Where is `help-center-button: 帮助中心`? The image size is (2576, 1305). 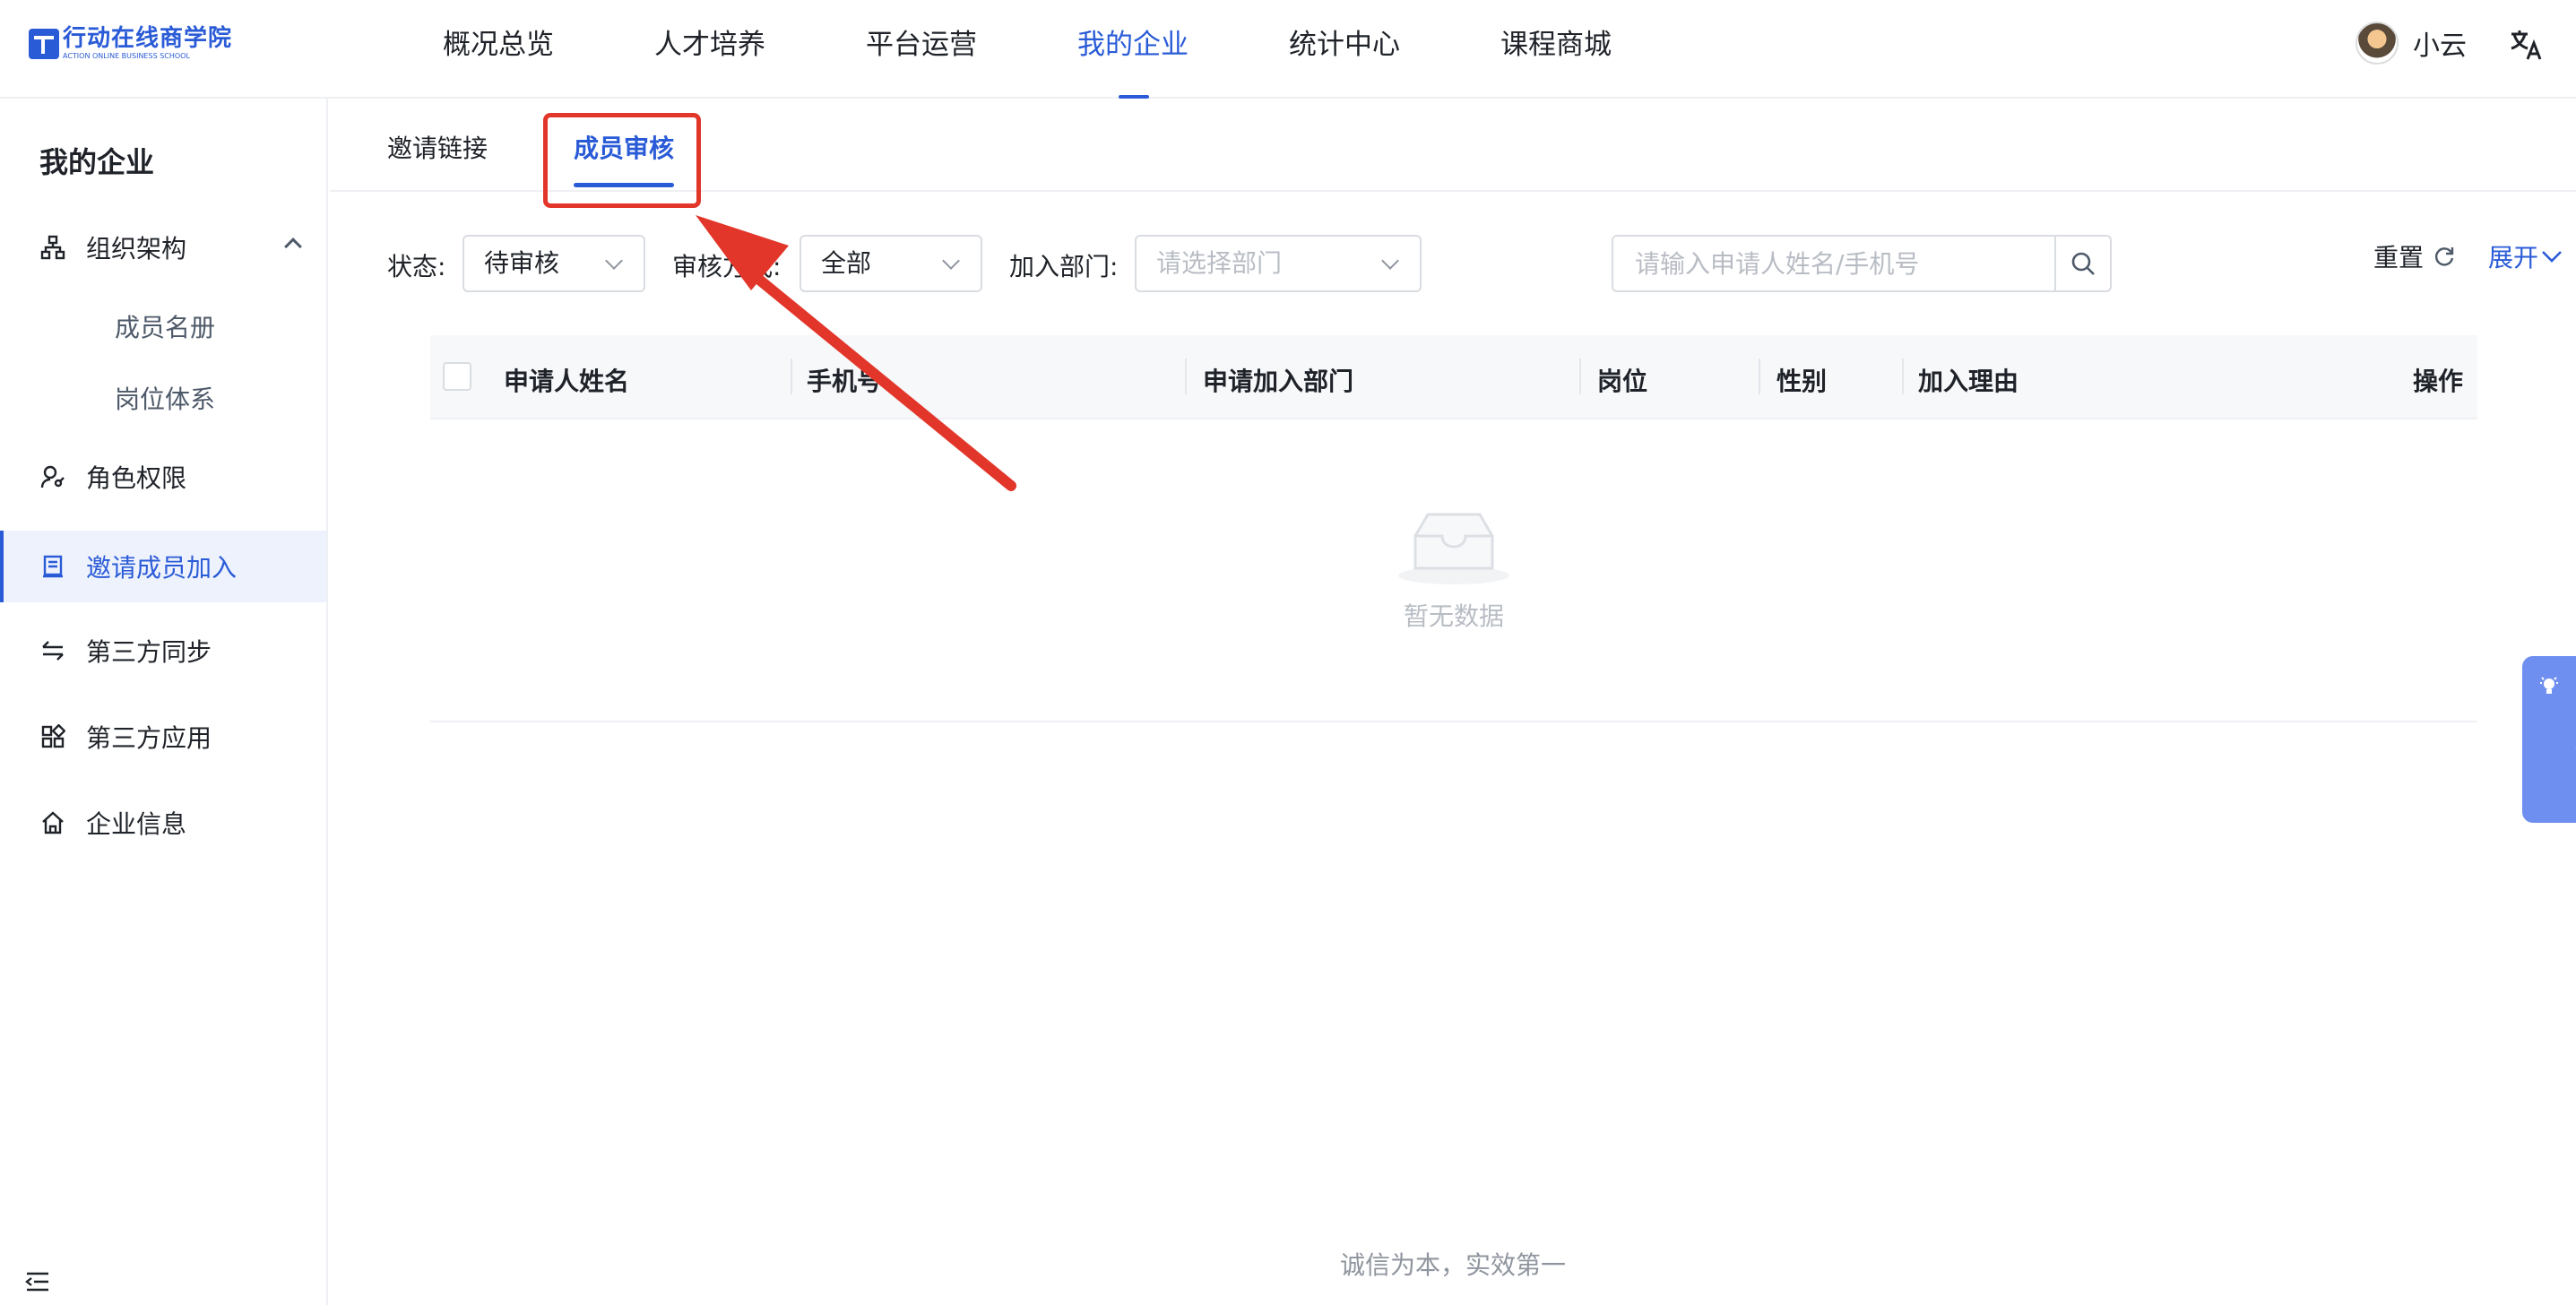
help-center-button: 帮助中心 is located at coordinates (2549, 739).